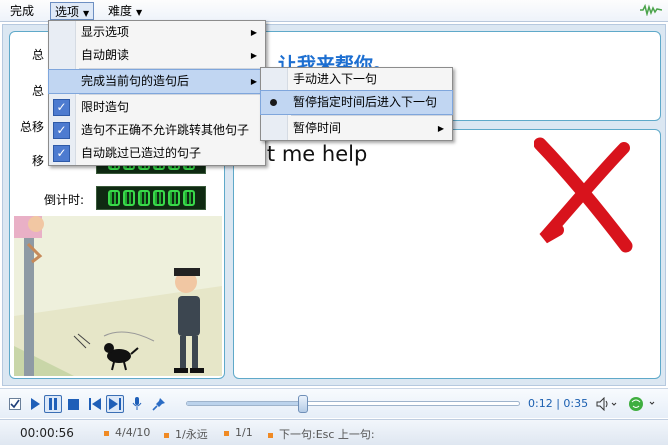 The width and height of the screenshot is (668, 445). I want to click on radio-dot-icon, so click(273, 102).